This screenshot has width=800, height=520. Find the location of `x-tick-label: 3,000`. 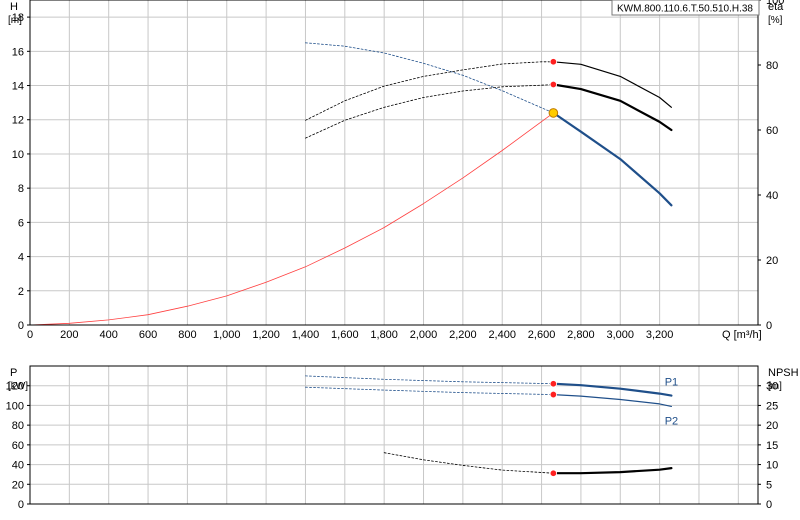

x-tick-label: 3,000 is located at coordinates (621, 335).